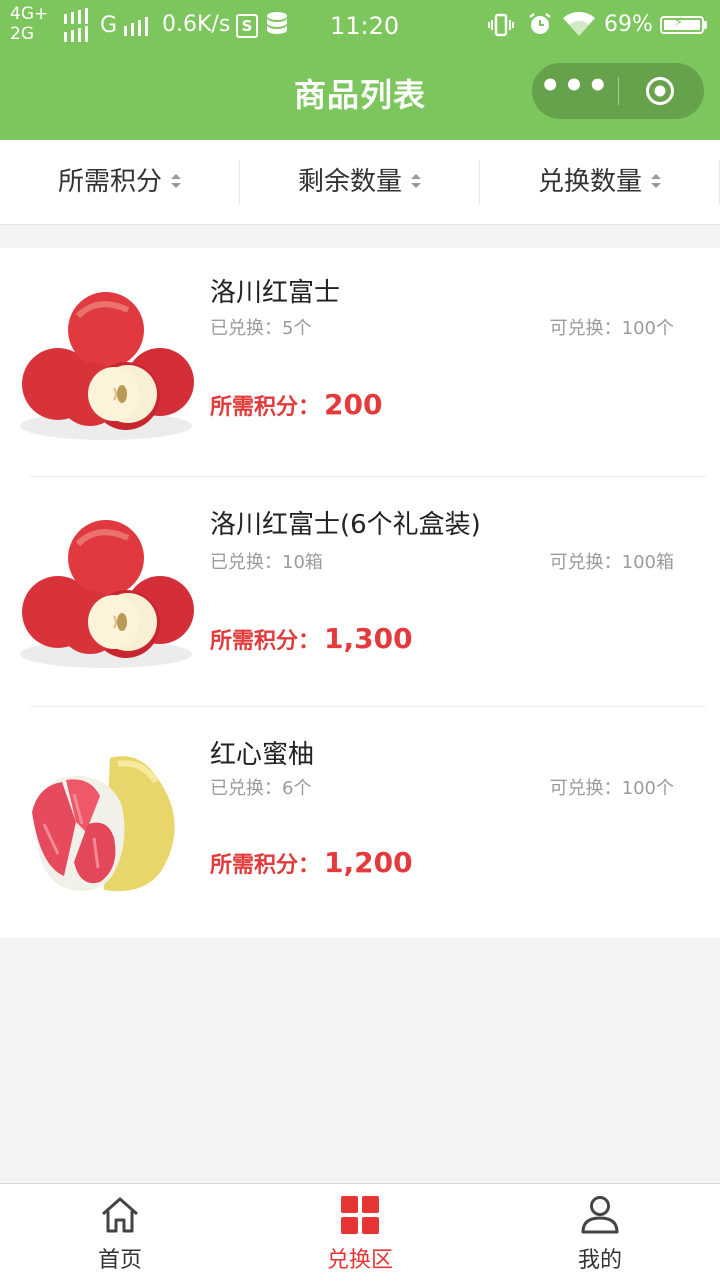  I want to click on product-name: 红心蜜柚, so click(262, 755).